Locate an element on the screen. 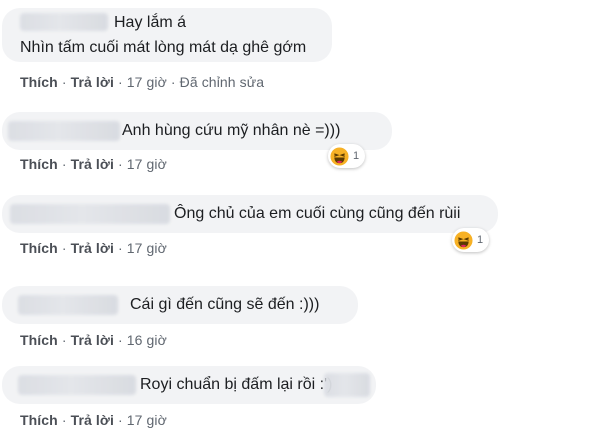  comment-bubble: Ông chủ của em cuối cùng cũng đến rùii is located at coordinates (250, 214).